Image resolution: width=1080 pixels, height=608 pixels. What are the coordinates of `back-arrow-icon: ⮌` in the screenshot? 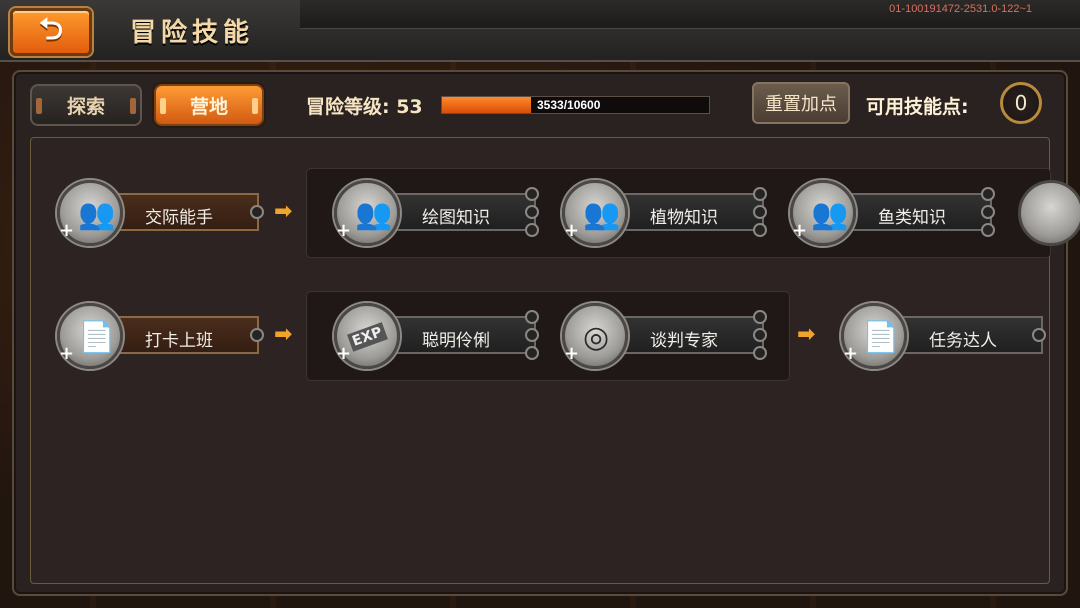 It's located at (51, 29).